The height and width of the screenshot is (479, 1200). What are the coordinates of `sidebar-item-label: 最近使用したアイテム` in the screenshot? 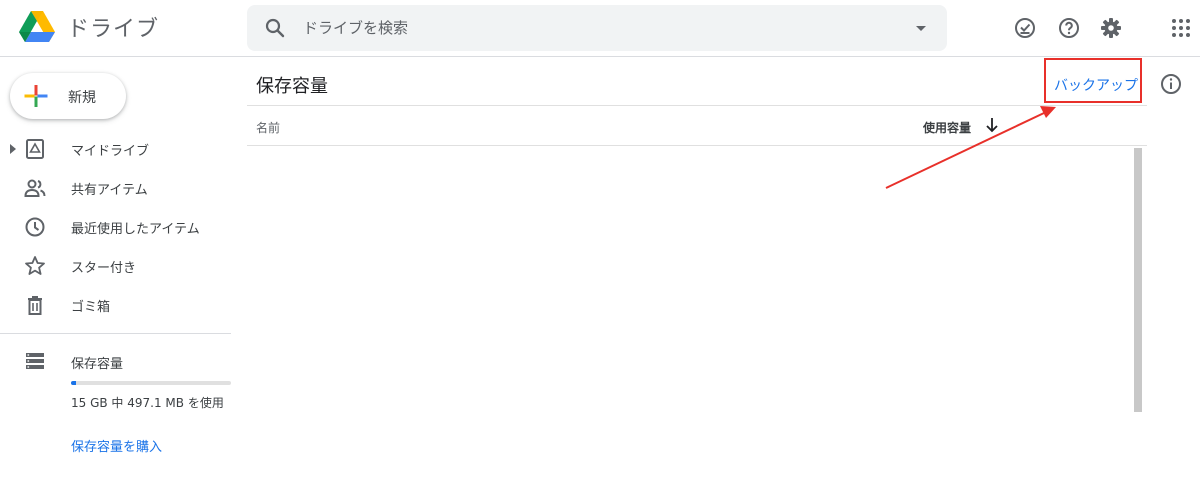 It's located at (135, 229).